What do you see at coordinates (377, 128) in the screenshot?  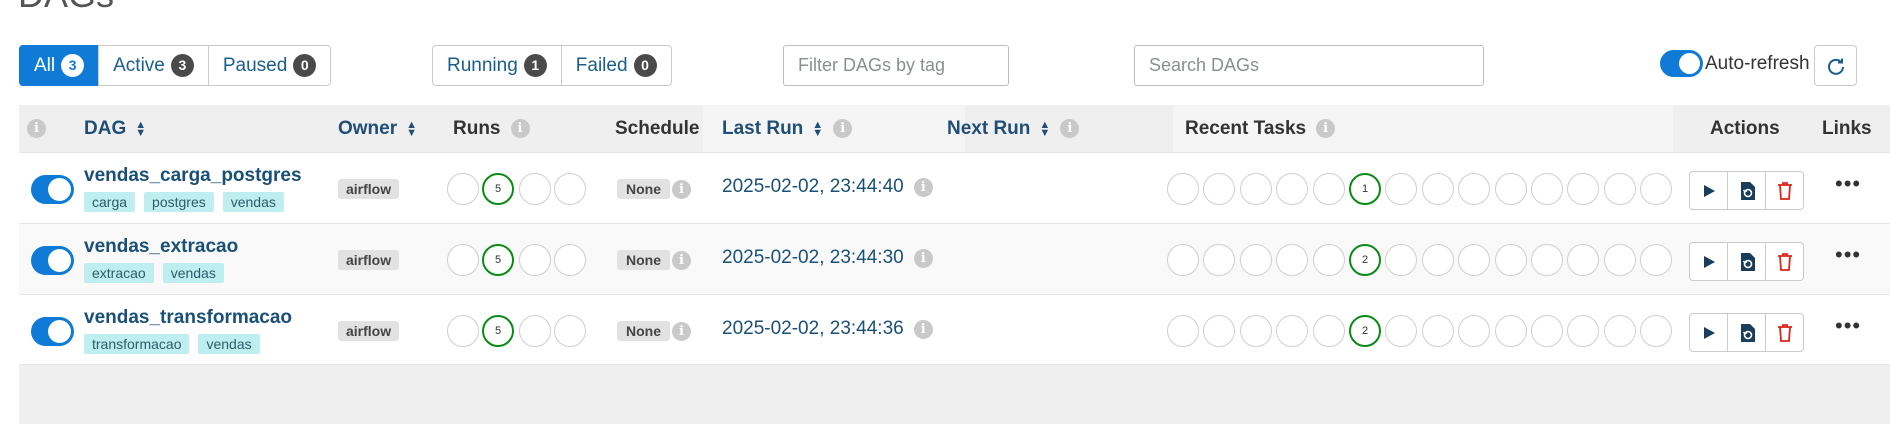 I see `header-owner: Owner ▲ ▼` at bounding box center [377, 128].